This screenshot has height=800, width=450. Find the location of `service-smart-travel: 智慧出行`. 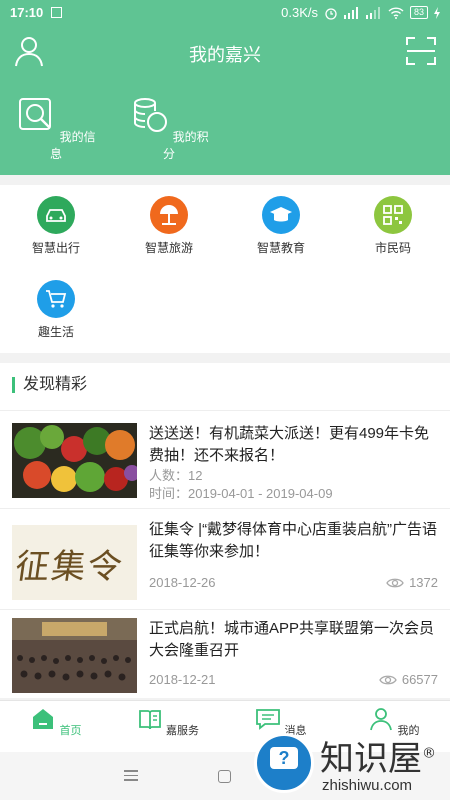

service-smart-travel: 智慧出行 is located at coordinates (56, 226).